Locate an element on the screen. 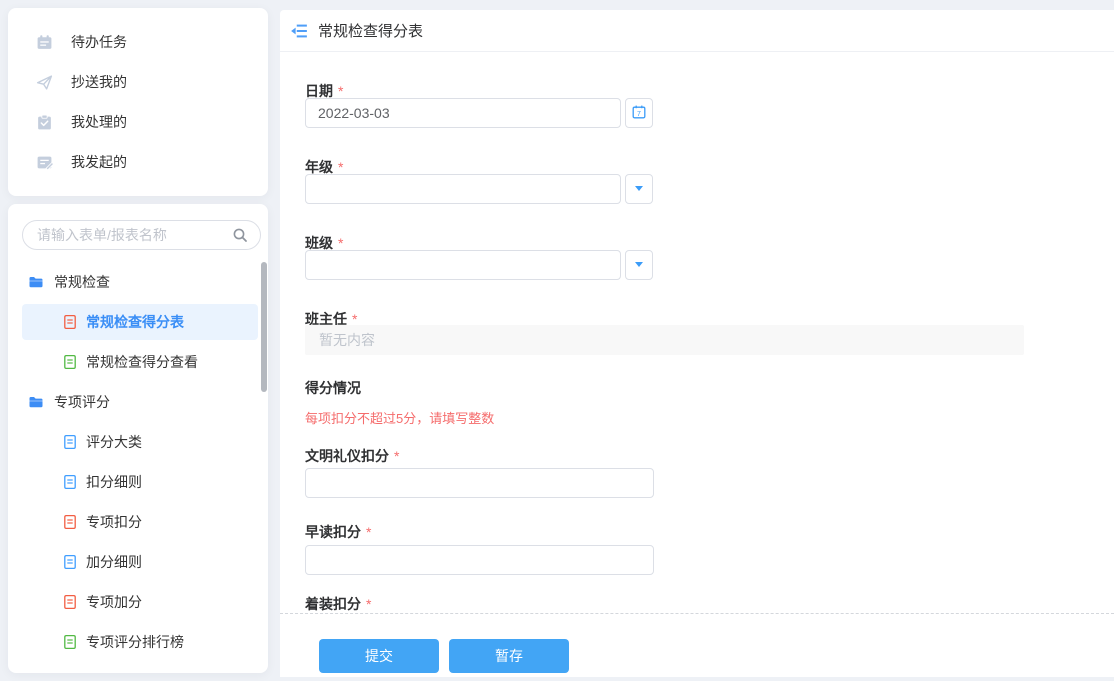  date-picker-button: 7 is located at coordinates (639, 113).